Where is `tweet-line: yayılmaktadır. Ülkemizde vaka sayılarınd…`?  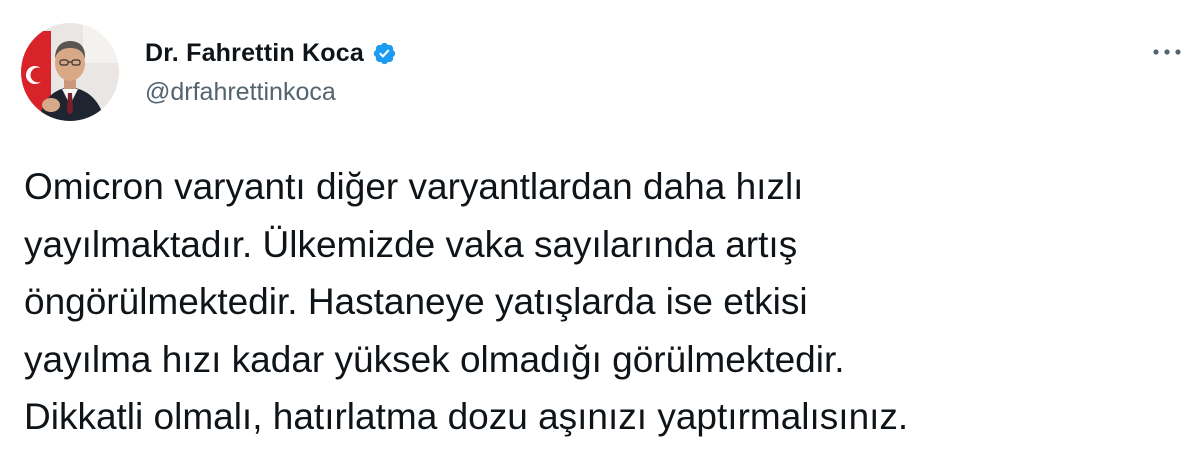 tweet-line: yayılmaktadır. Ülkemizde vaka sayılarınd… is located at coordinates (411, 244).